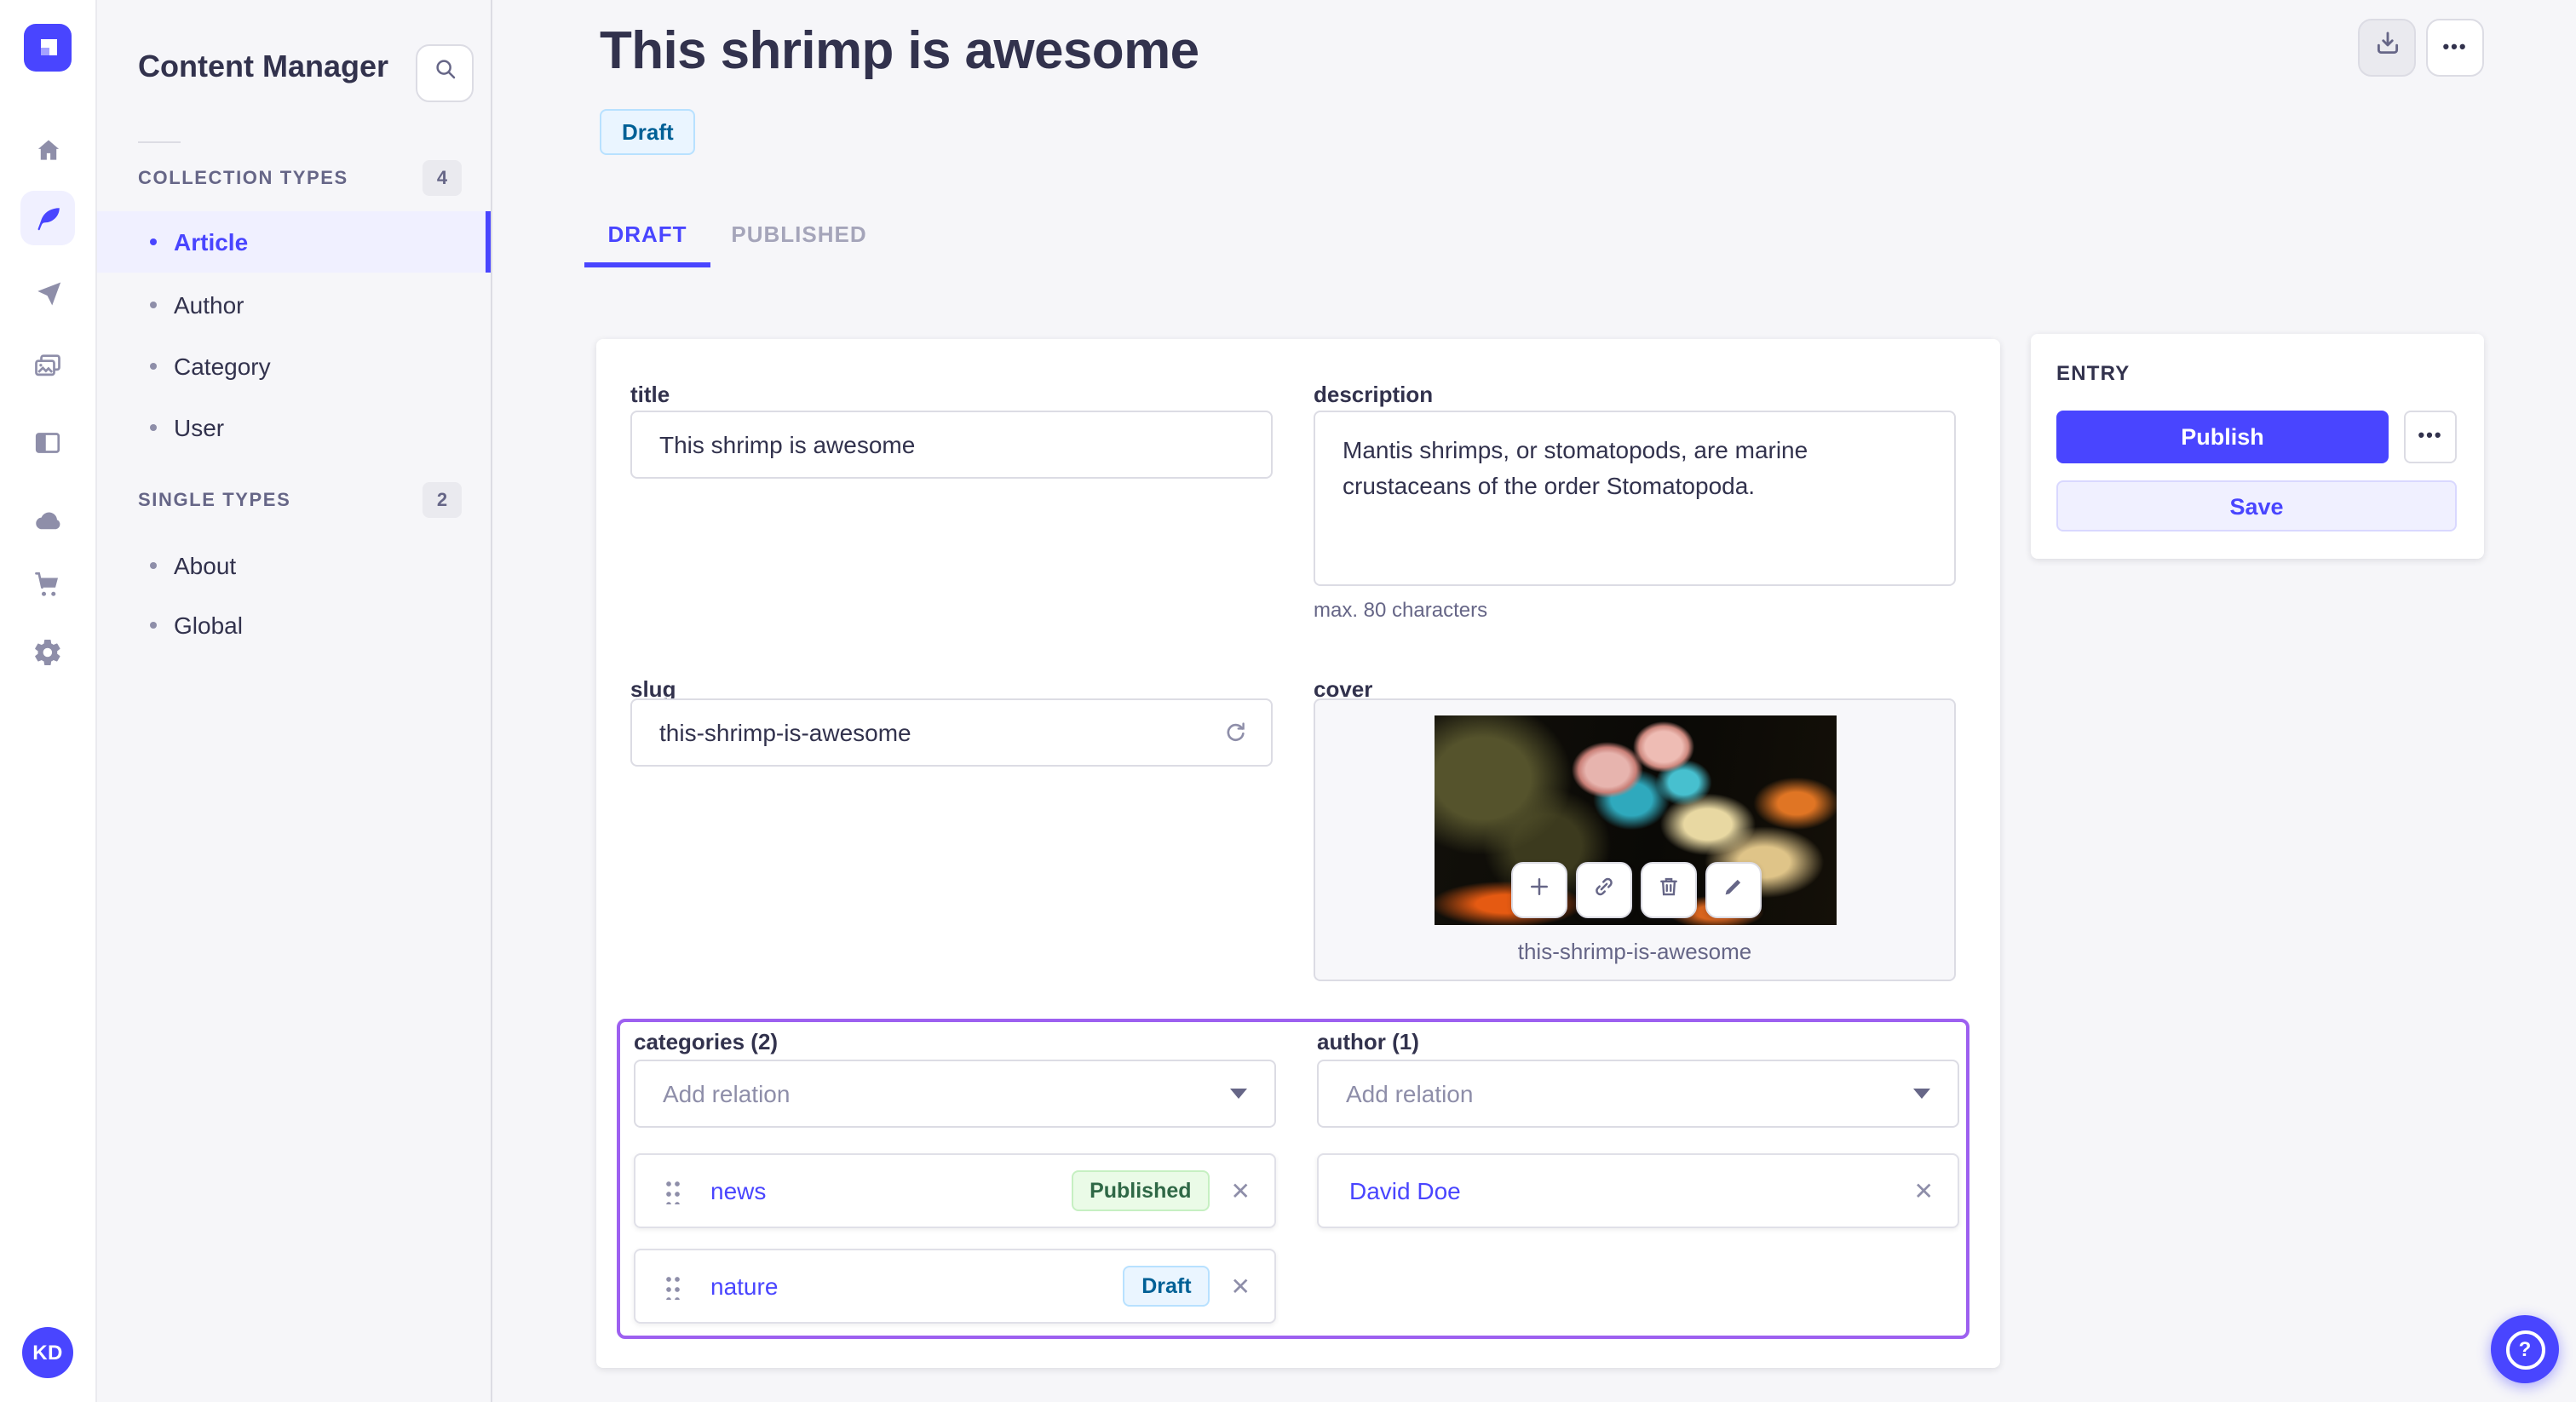 This screenshot has width=2576, height=1402. Describe the element at coordinates (647, 235) in the screenshot. I see `tab-draft: DRAFT` at that location.